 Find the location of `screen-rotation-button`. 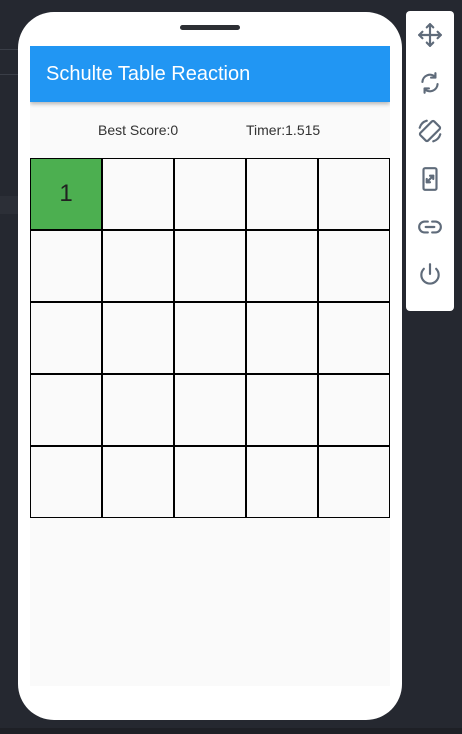

screen-rotation-button is located at coordinates (430, 131).